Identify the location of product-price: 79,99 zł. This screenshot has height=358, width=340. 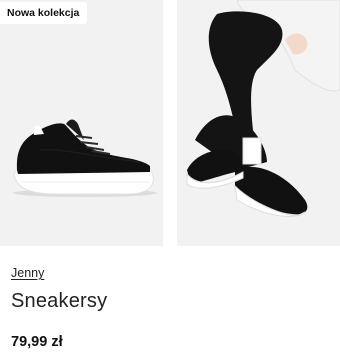
(37, 342).